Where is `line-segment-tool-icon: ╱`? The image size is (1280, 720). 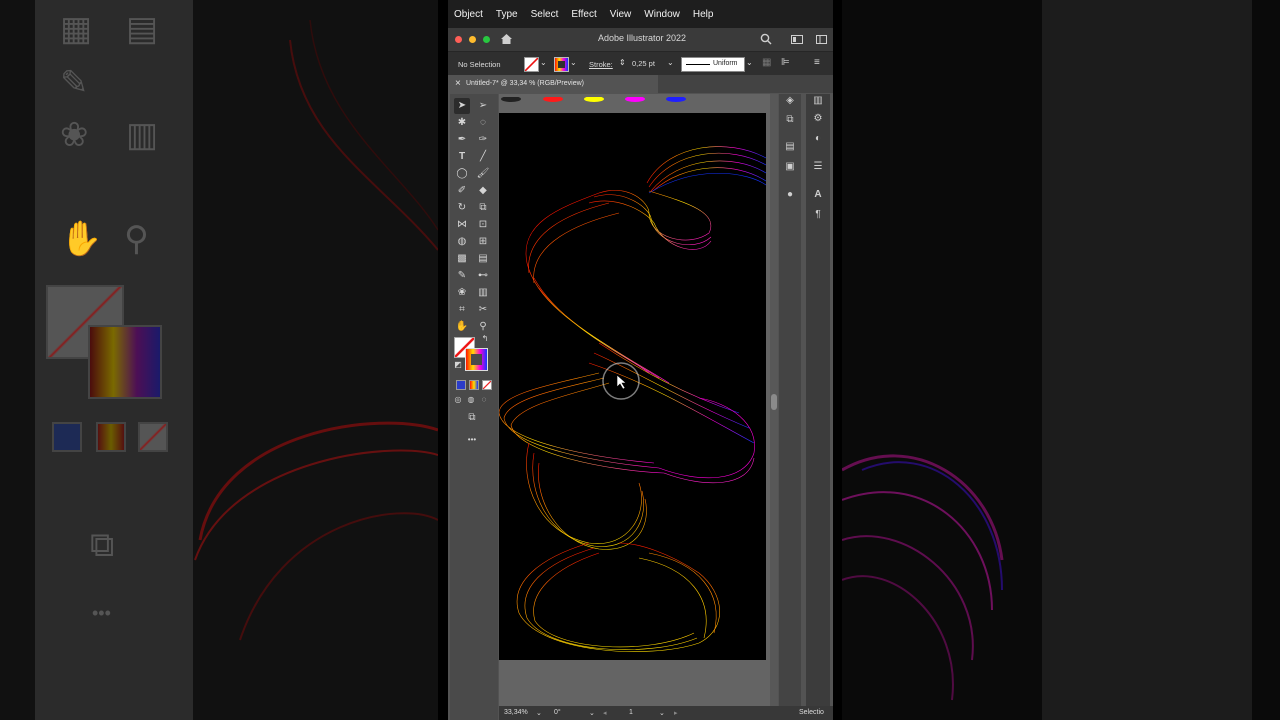 line-segment-tool-icon: ╱ is located at coordinates (483, 157).